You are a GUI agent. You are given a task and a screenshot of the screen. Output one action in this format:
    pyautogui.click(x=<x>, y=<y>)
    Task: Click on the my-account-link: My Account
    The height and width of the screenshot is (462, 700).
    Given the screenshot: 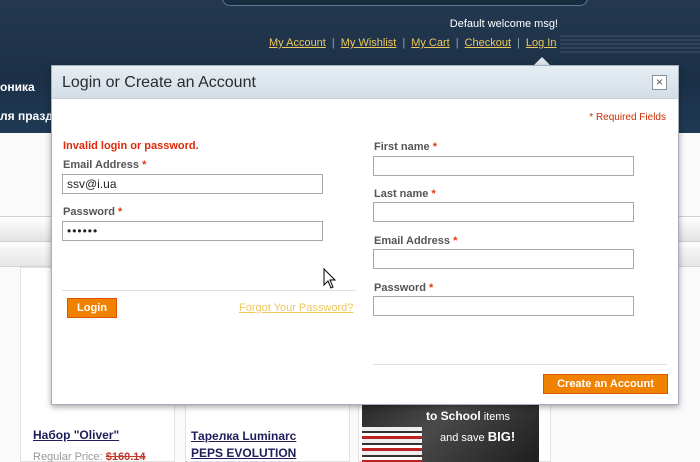 What is the action you would take?
    pyautogui.click(x=297, y=43)
    